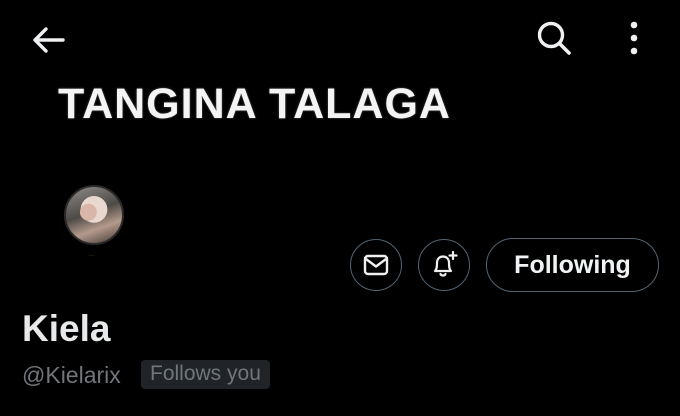 The image size is (680, 416). What do you see at coordinates (71, 375) in the screenshot?
I see `user-handle: @Kielarix` at bounding box center [71, 375].